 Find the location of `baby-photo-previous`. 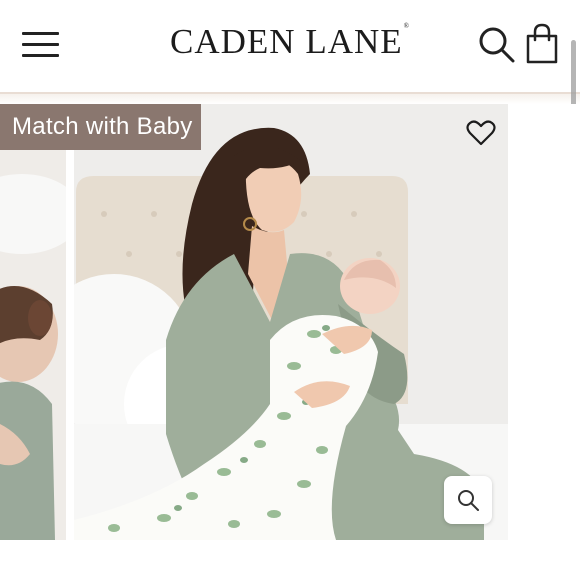

baby-photo-previous is located at coordinates (33, 322).